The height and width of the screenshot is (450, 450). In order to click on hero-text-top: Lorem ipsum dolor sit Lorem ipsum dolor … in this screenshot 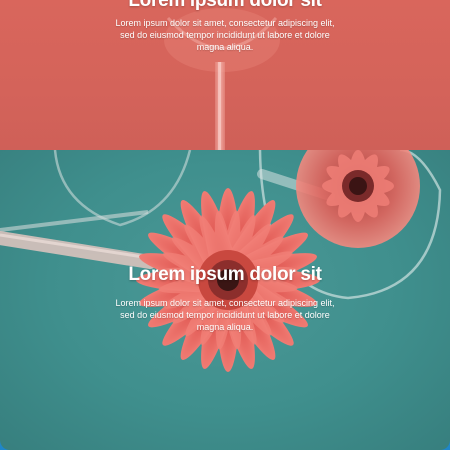, I will do `click(225, 26)`.